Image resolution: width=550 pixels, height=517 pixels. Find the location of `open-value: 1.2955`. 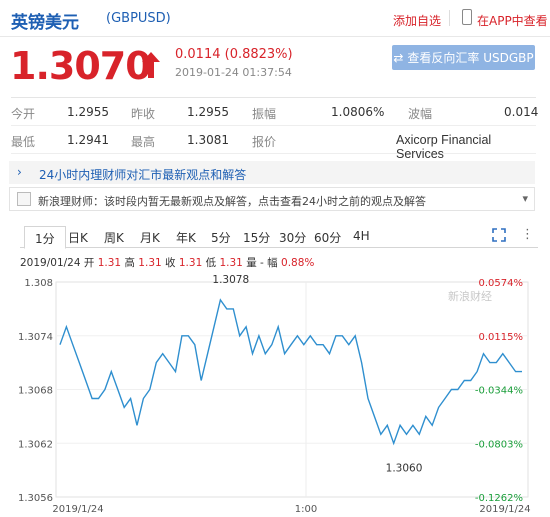

open-value: 1.2955 is located at coordinates (88, 112).